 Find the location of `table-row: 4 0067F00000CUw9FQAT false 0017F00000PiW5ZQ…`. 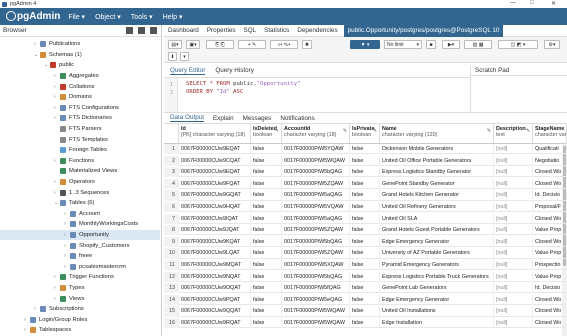

table-row: 4 0067F00000CUw9FQAT false 0017F00000PiW5ZQ… is located at coordinates (365, 184).